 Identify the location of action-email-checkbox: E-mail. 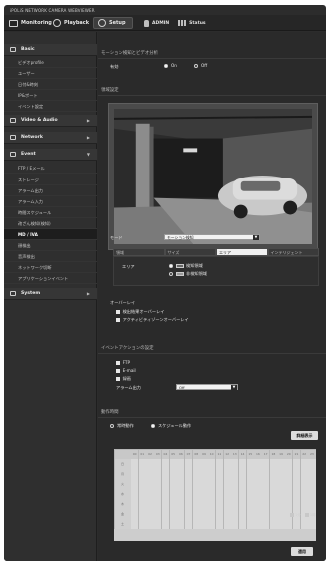
(126, 370).